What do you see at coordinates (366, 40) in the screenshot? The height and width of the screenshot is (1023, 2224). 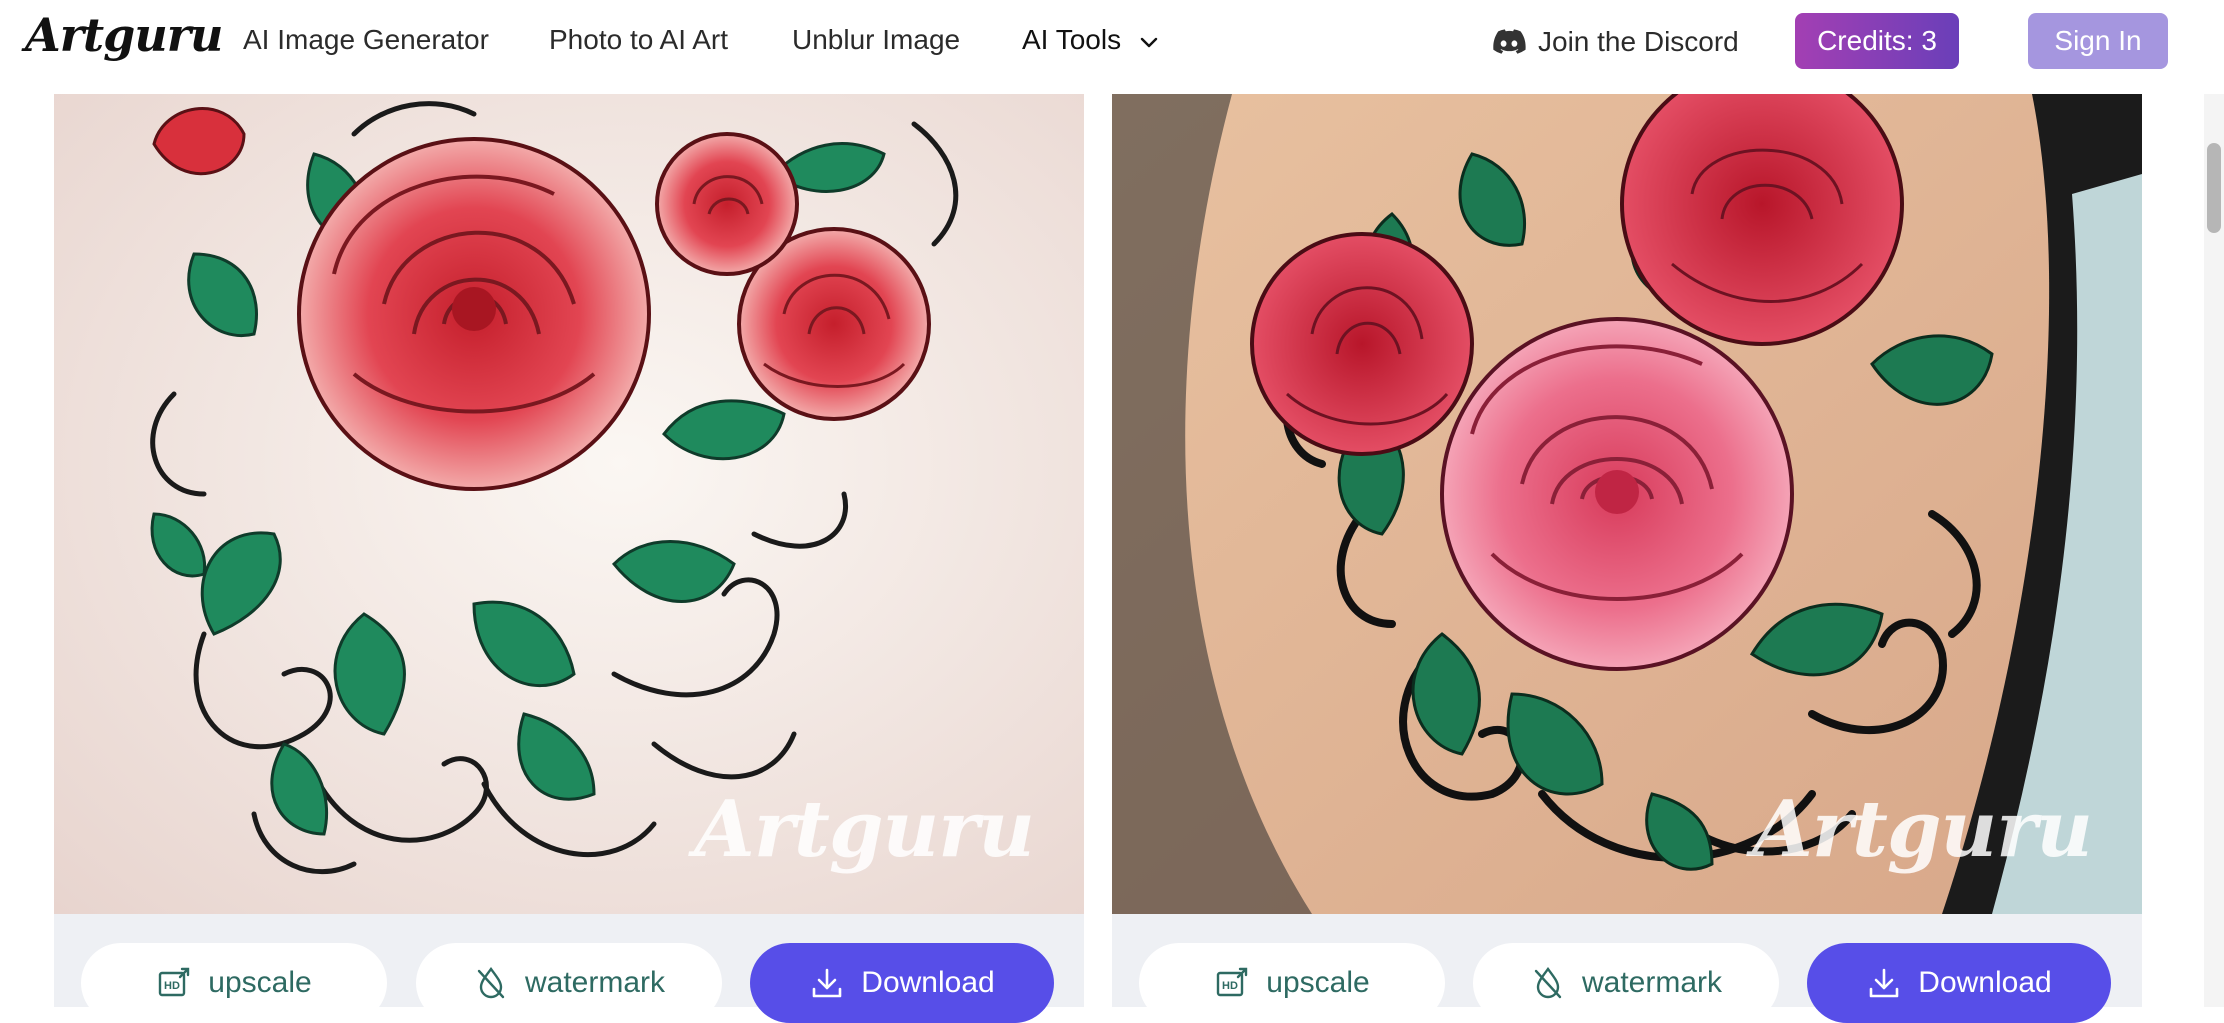 I see `nav-ai-image-generator: AI Image Generator` at bounding box center [366, 40].